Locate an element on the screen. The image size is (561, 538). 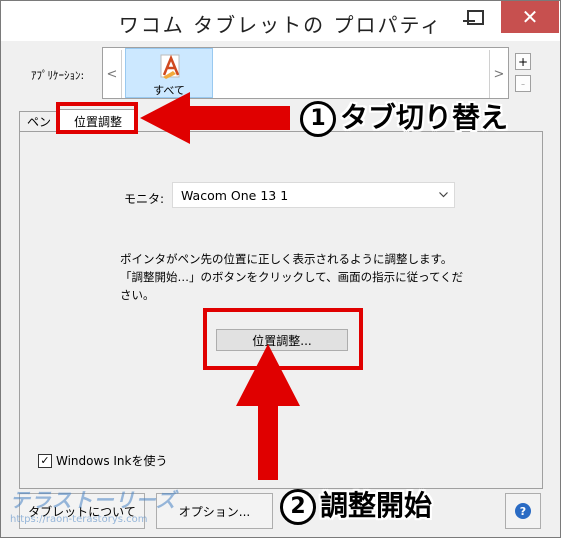
tab-arrow-icon is located at coordinates (215, 118).